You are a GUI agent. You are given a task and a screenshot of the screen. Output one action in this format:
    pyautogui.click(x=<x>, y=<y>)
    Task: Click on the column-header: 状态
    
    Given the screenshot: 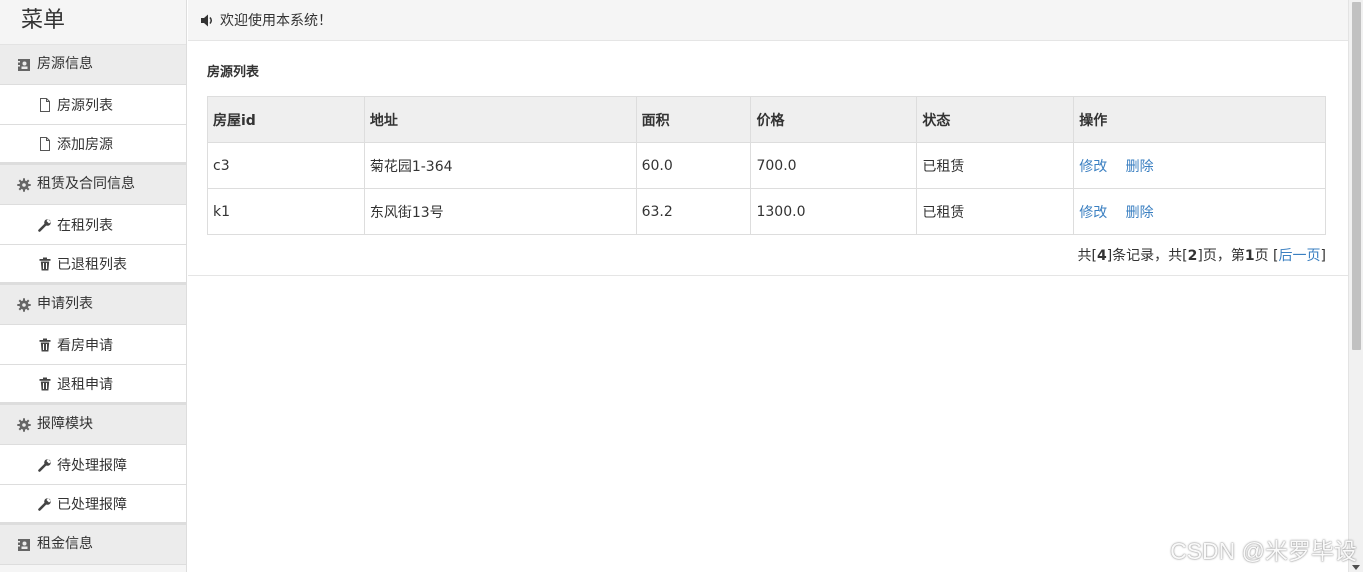 What is the action you would take?
    pyautogui.click(x=995, y=119)
    